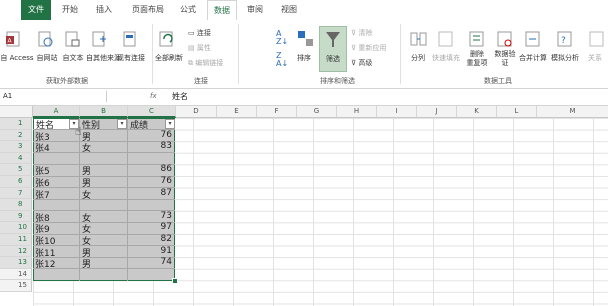 Image resolution: width=608 pixels, height=306 pixels. Describe the element at coordinates (153, 96) in the screenshot. I see `fx-icon: fx` at that location.